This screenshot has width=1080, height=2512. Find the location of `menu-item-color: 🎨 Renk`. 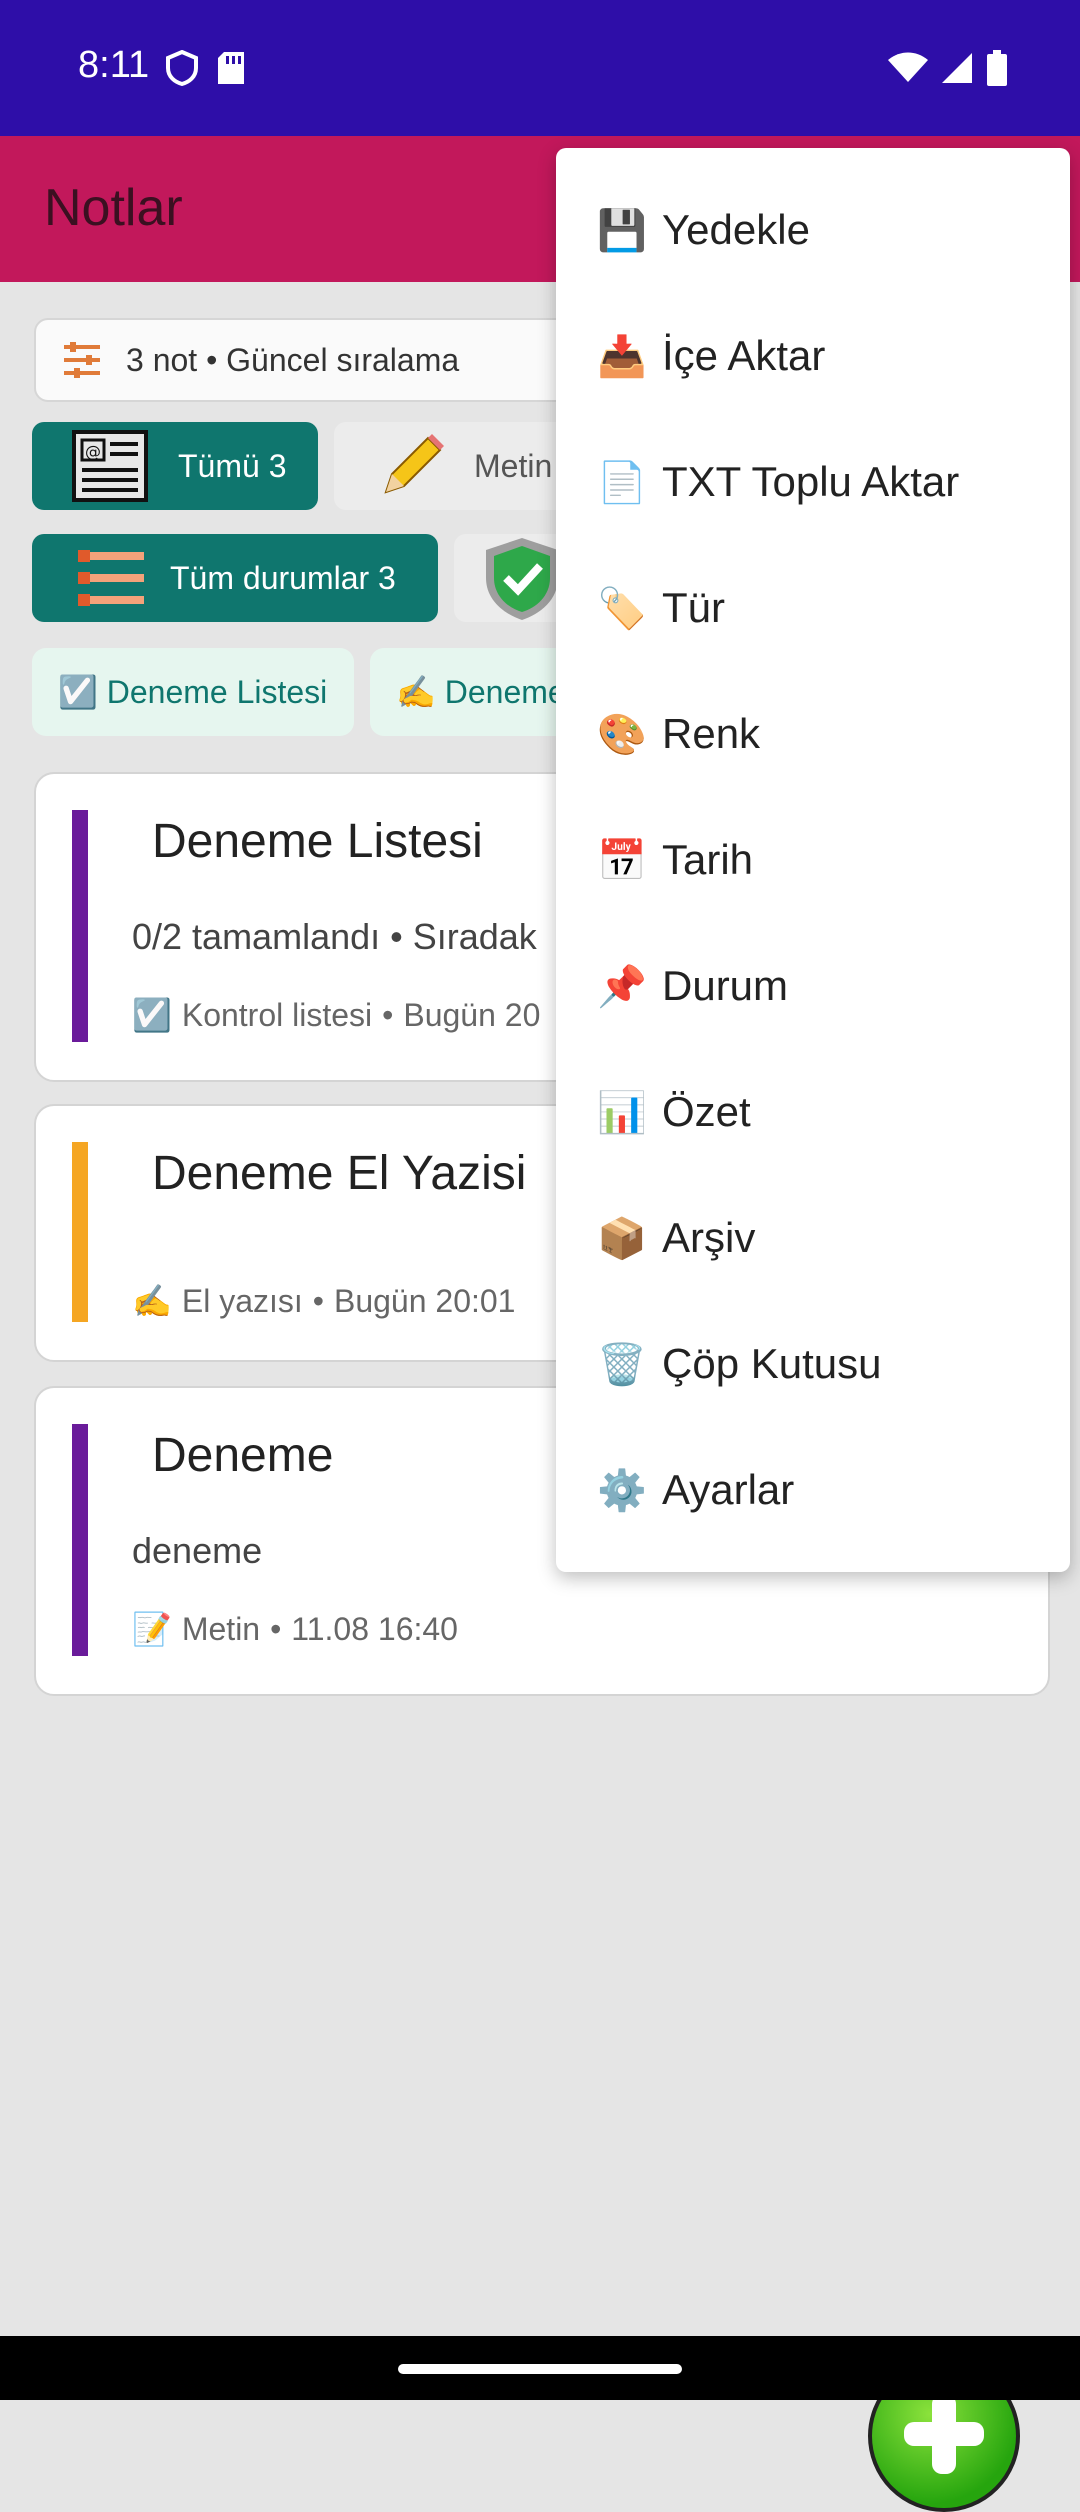

menu-item-color: 🎨 Renk is located at coordinates (678, 734).